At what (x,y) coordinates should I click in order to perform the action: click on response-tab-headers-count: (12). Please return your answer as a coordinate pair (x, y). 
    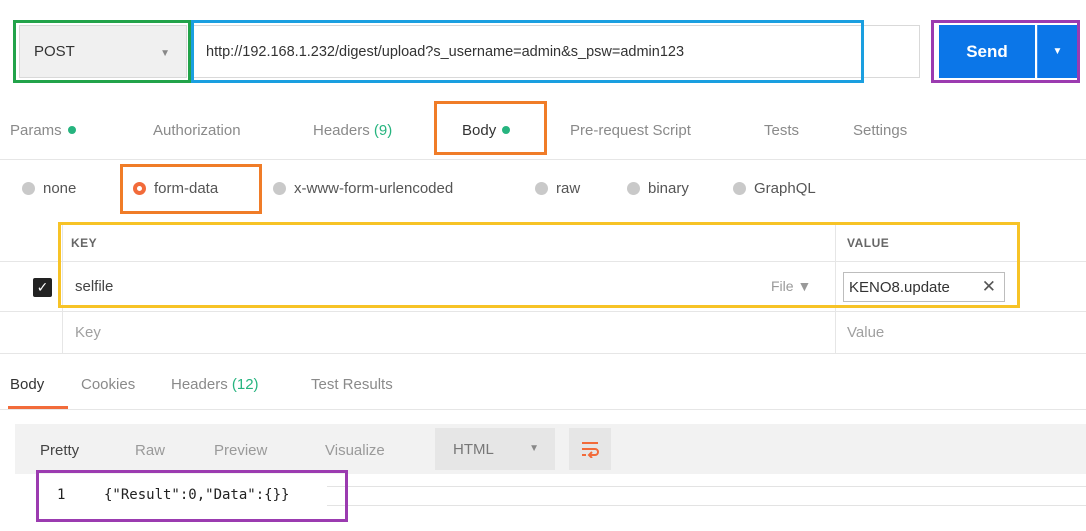
    Looking at the image, I should click on (245, 384).